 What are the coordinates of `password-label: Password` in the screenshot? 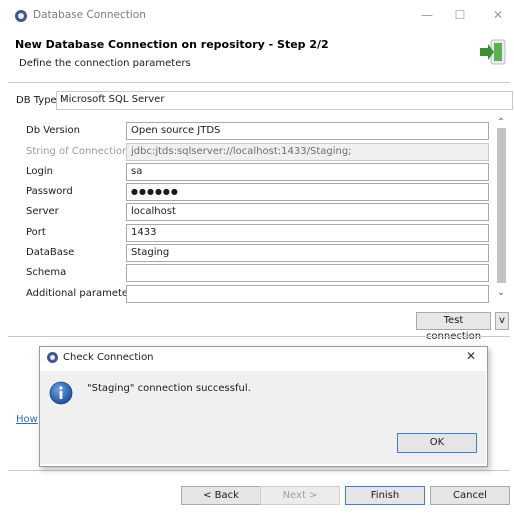 It's located at (49, 191).